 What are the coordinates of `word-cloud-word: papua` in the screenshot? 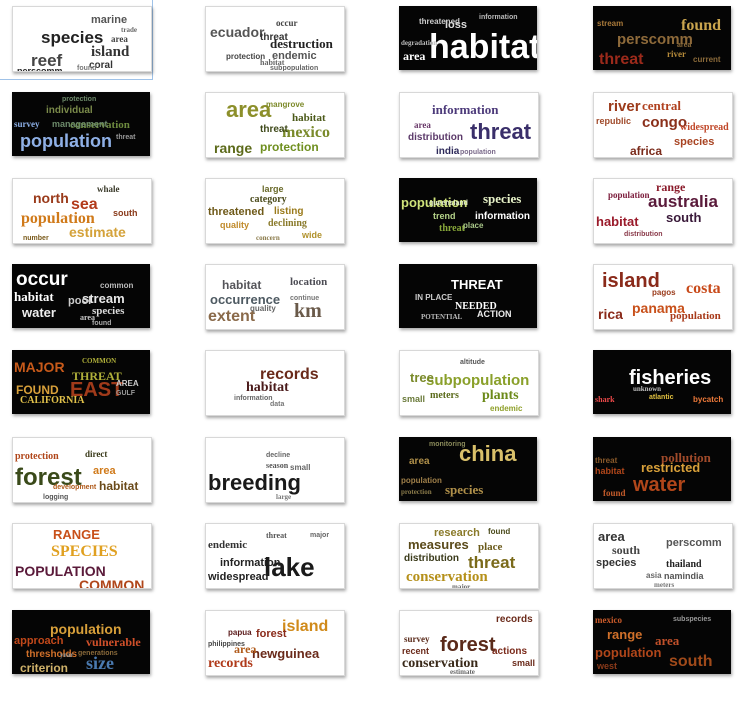 It's located at (240, 632).